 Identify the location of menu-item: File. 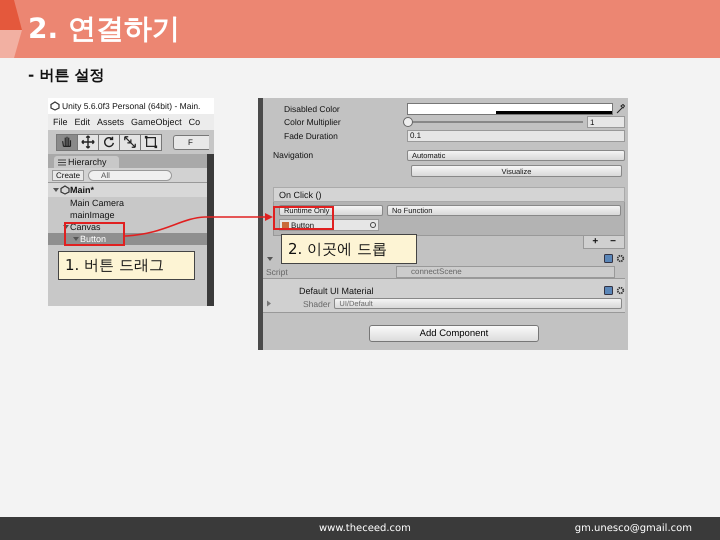
(60, 122).